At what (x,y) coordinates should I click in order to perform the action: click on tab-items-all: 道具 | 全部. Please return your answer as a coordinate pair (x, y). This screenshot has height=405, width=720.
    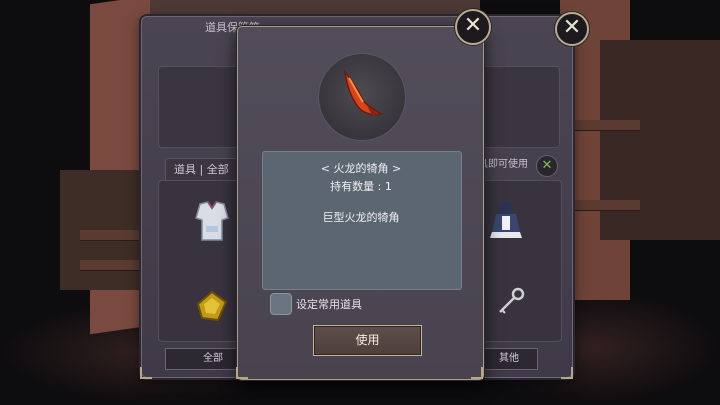
    Looking at the image, I should click on (201, 169).